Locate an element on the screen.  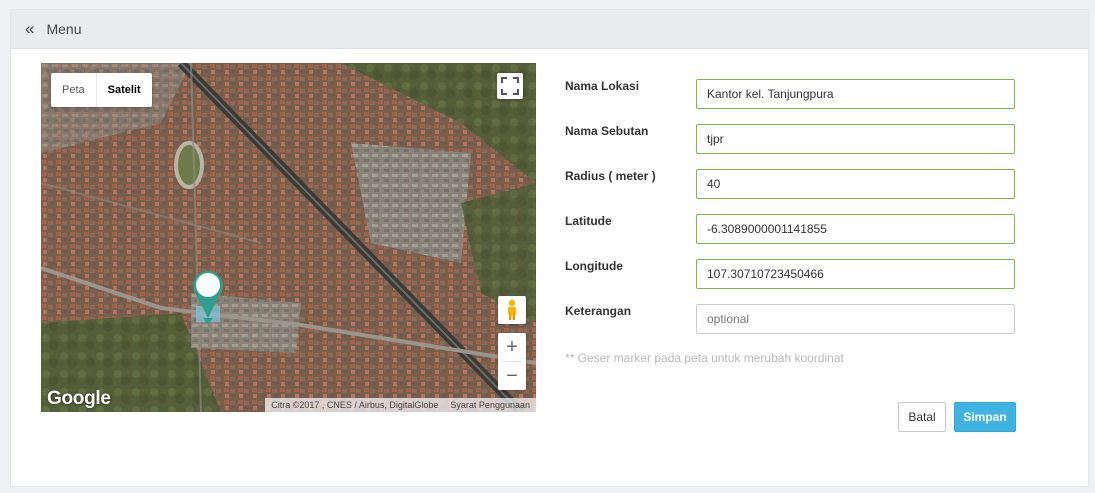
row-nama-sebutan: Nama Sebutan is located at coordinates (790, 139).